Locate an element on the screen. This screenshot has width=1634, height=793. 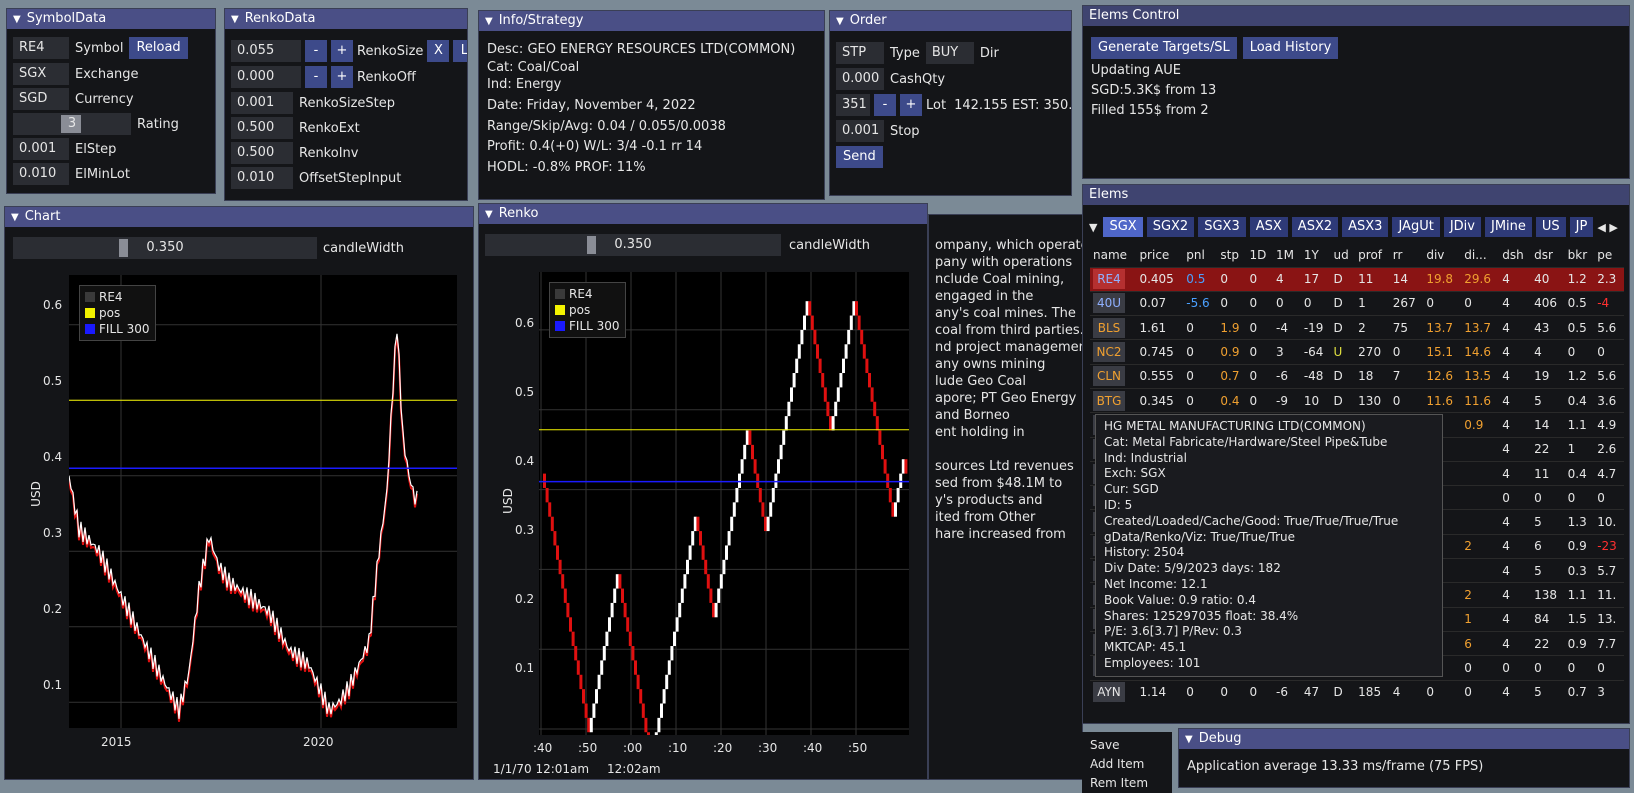
elminlot-input: 0.010 is located at coordinates (41, 174).